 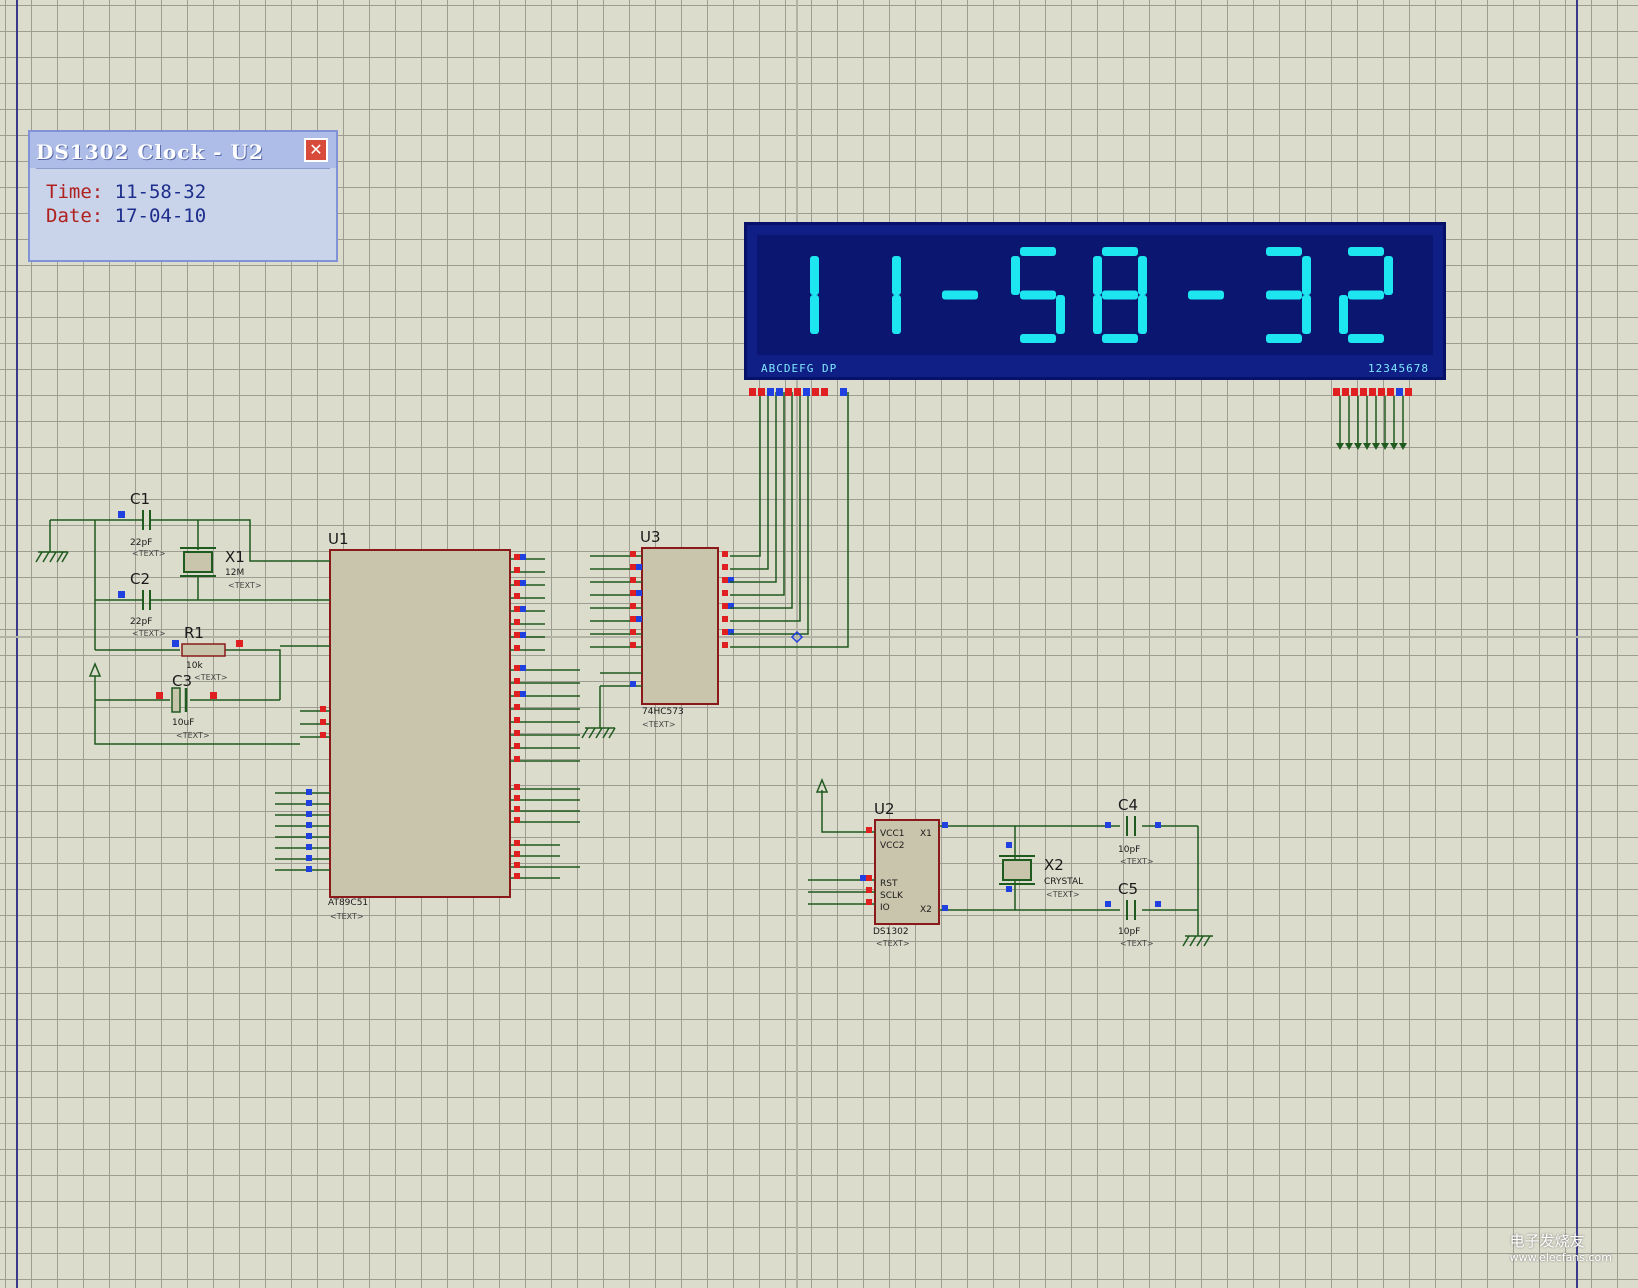 I want to click on close-button: ✕, so click(x=316, y=150).